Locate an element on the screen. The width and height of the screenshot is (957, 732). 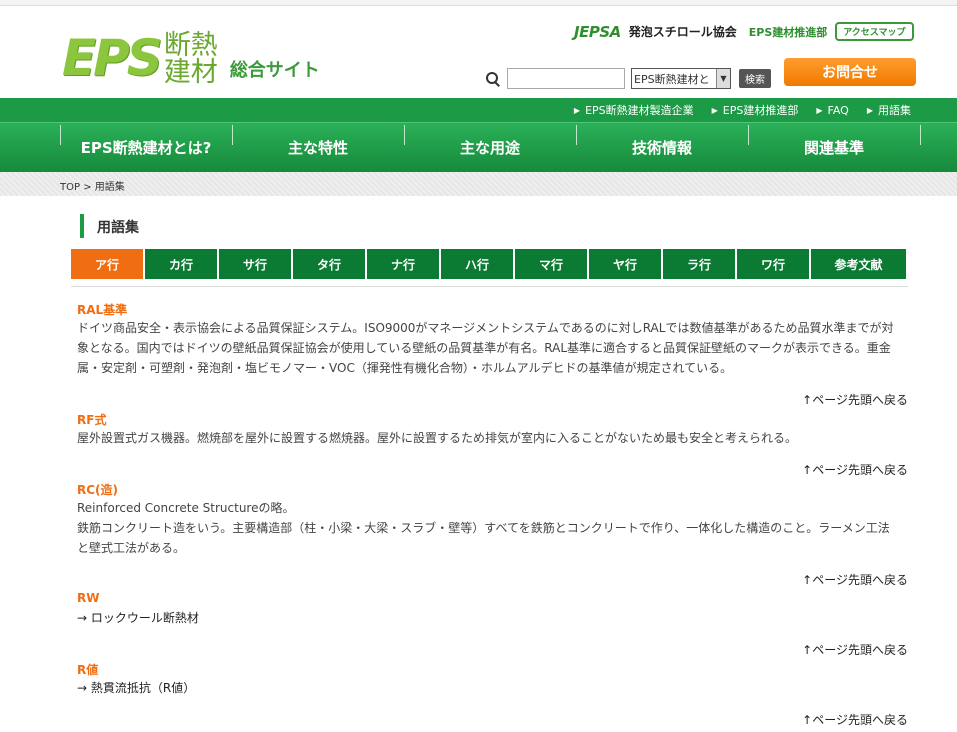
logo-jp-line1: 断熱 is located at coordinates (190, 45).